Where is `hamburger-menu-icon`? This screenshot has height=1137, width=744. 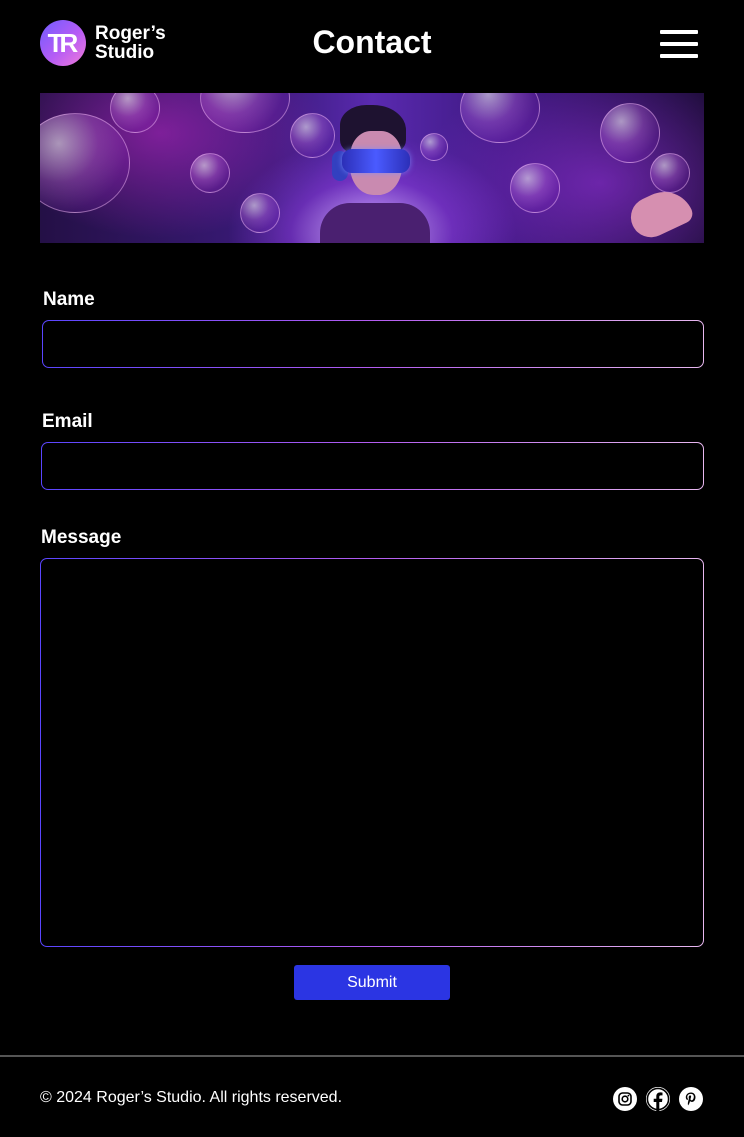 hamburger-menu-icon is located at coordinates (679, 44).